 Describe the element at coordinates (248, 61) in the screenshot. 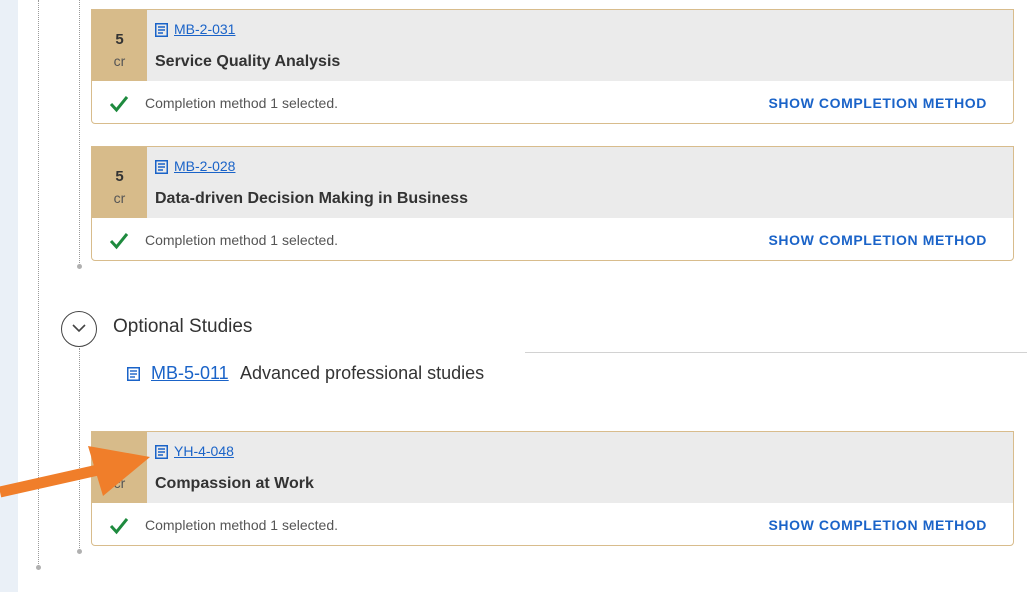

I see `course-title: Service Quality Analysis` at that location.